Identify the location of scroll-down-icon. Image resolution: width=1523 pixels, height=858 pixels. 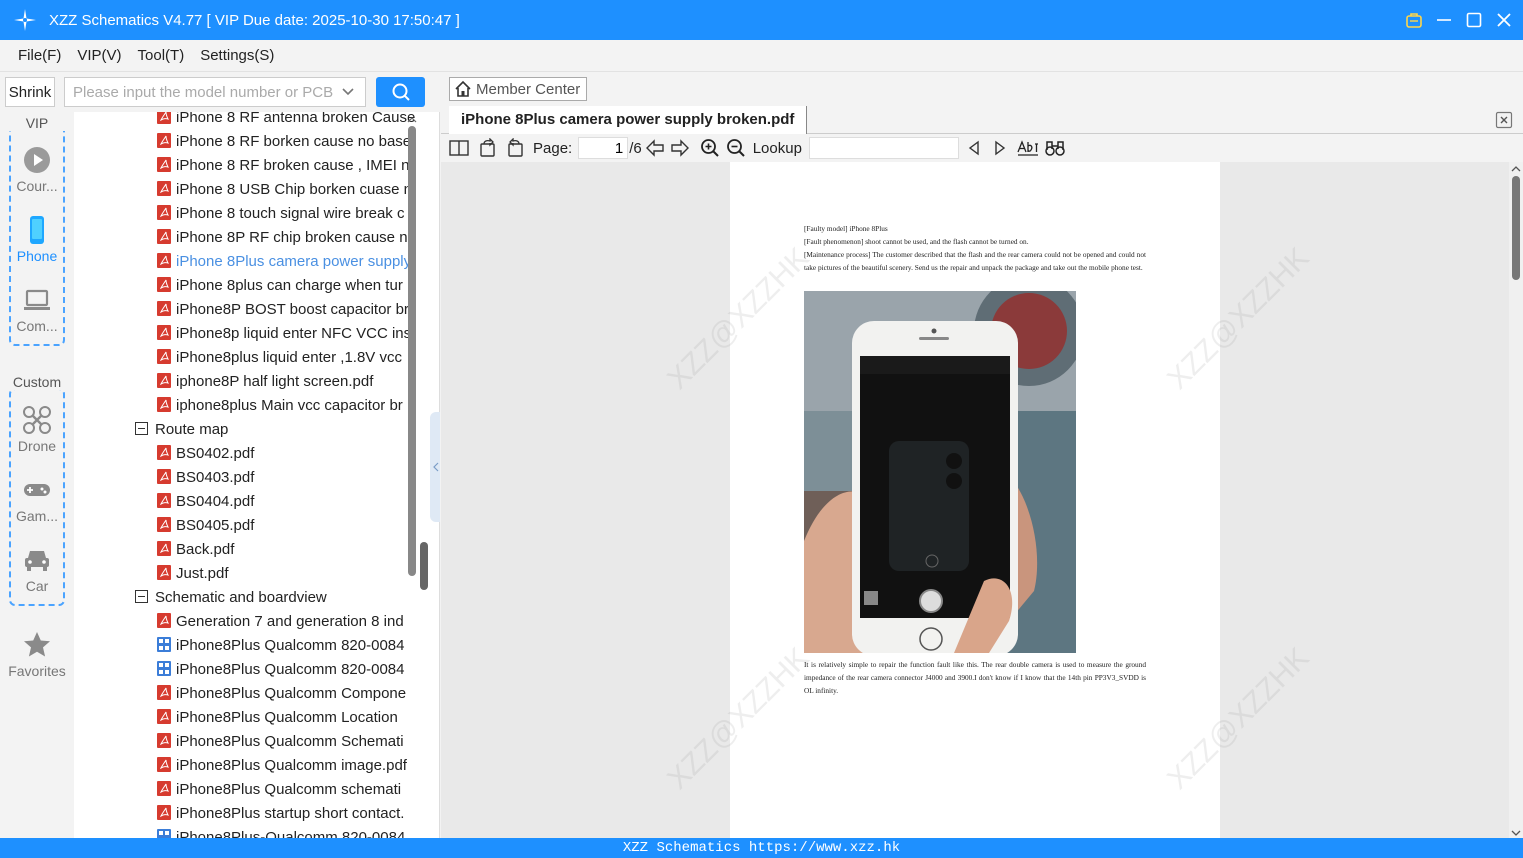
(1516, 833).